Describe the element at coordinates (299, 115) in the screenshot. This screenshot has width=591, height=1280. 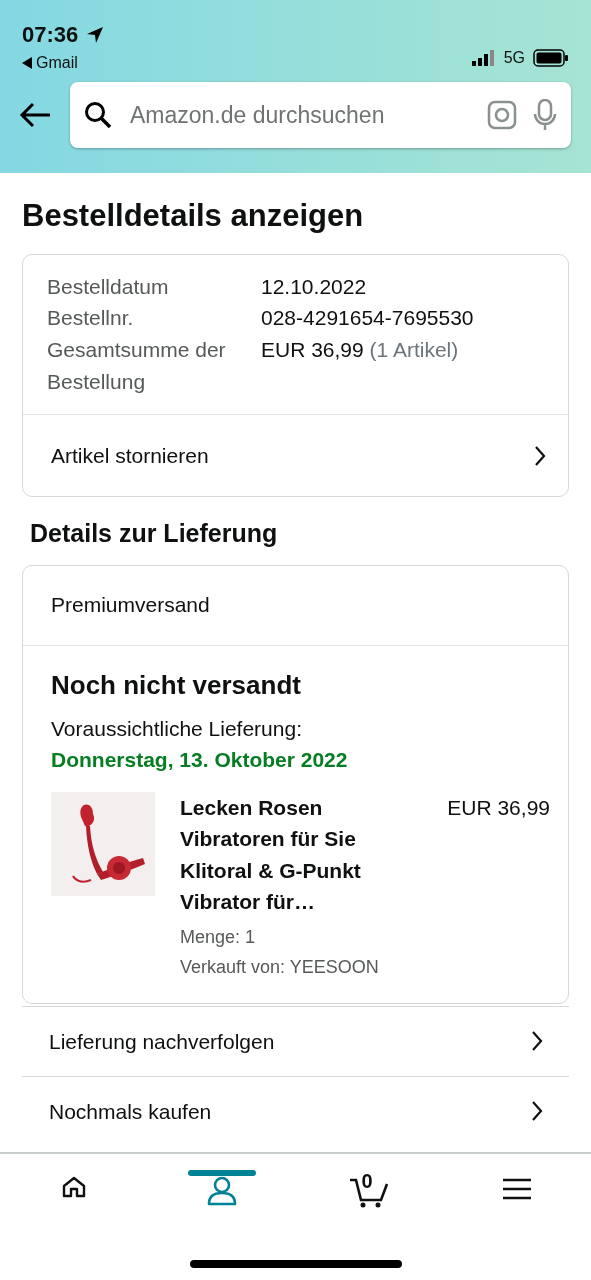
I see `search-input: Amazon.de durchsuchen` at that location.